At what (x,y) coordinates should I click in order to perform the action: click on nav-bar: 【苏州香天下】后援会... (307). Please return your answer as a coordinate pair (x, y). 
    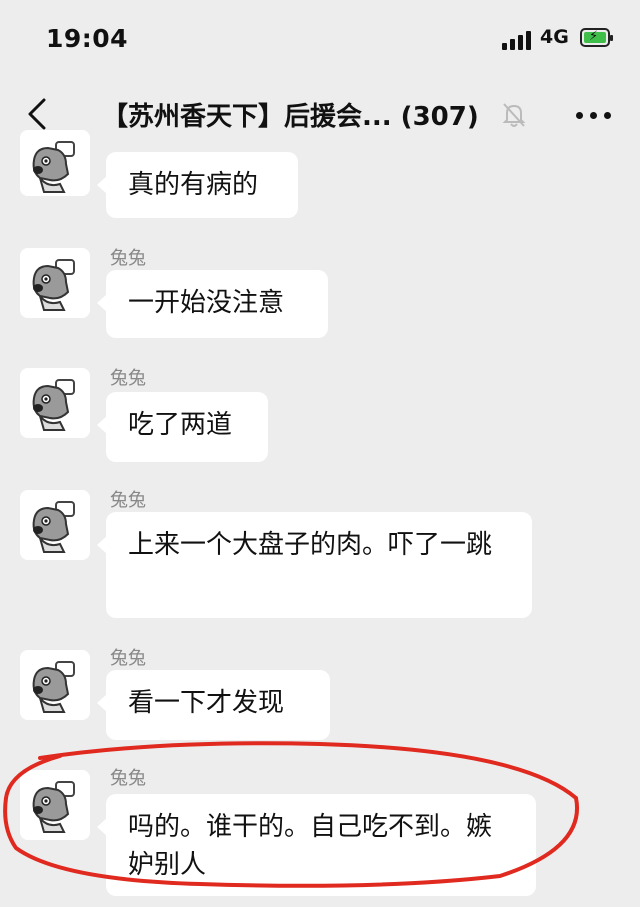
    Looking at the image, I should click on (320, 115).